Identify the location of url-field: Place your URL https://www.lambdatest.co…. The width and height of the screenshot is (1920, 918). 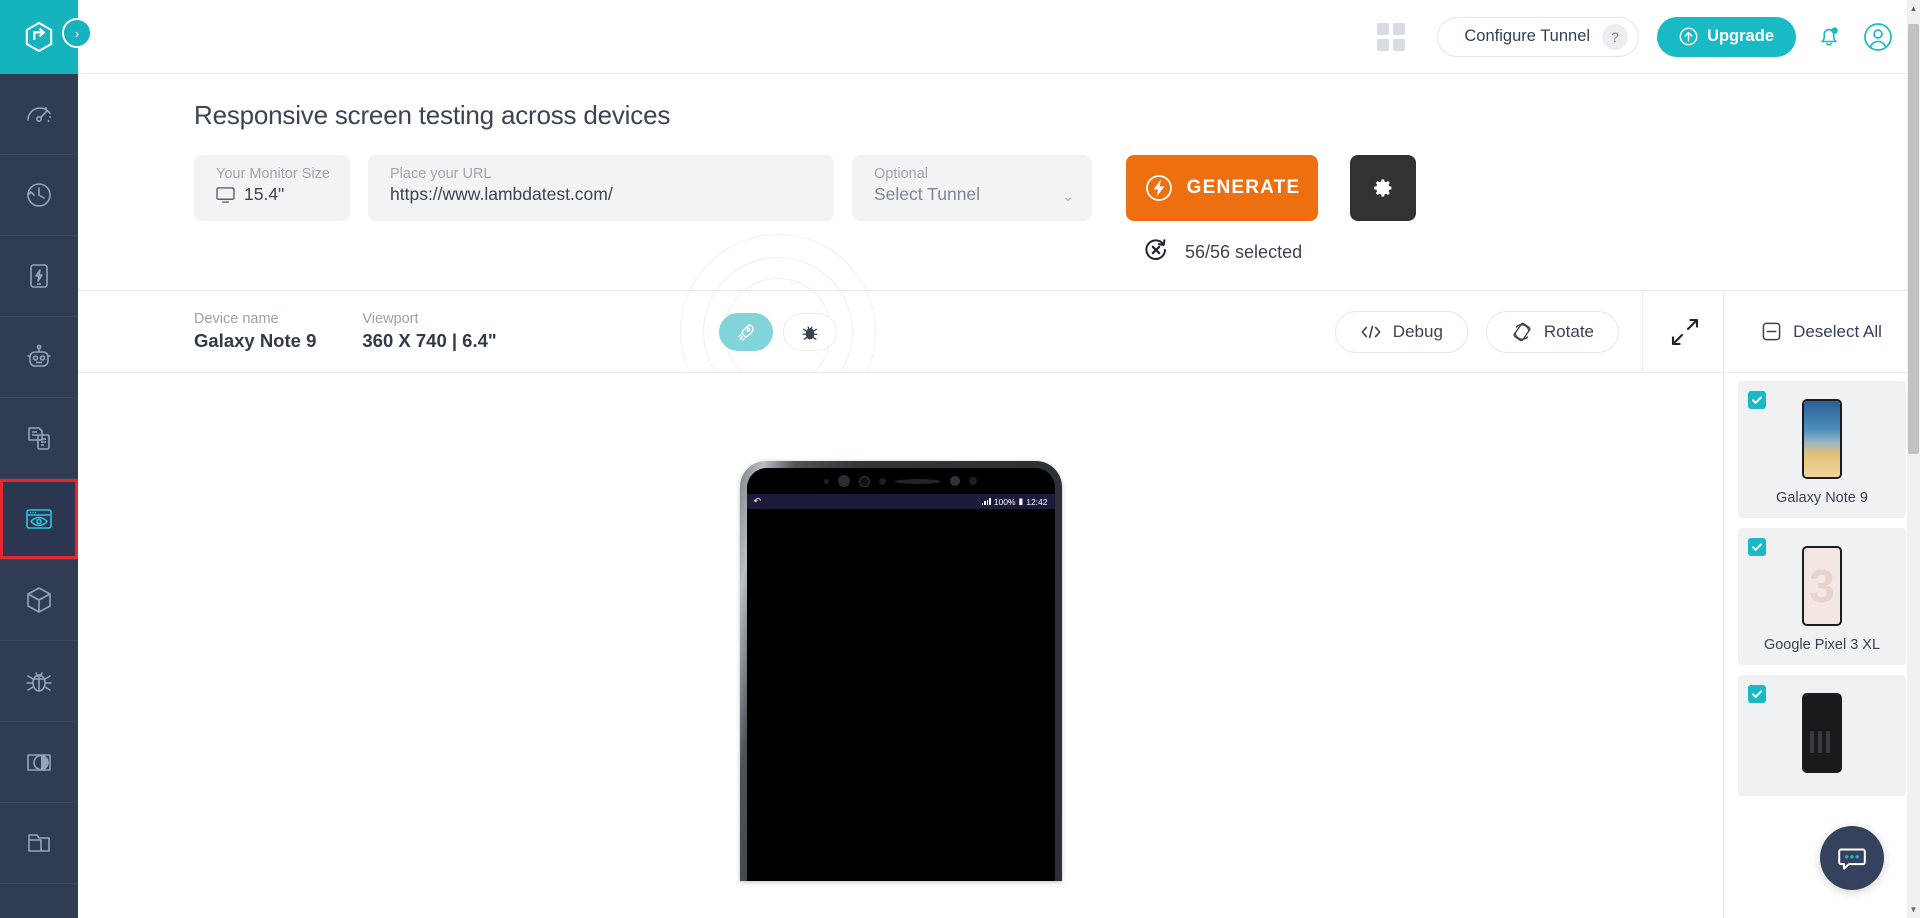
(601, 188).